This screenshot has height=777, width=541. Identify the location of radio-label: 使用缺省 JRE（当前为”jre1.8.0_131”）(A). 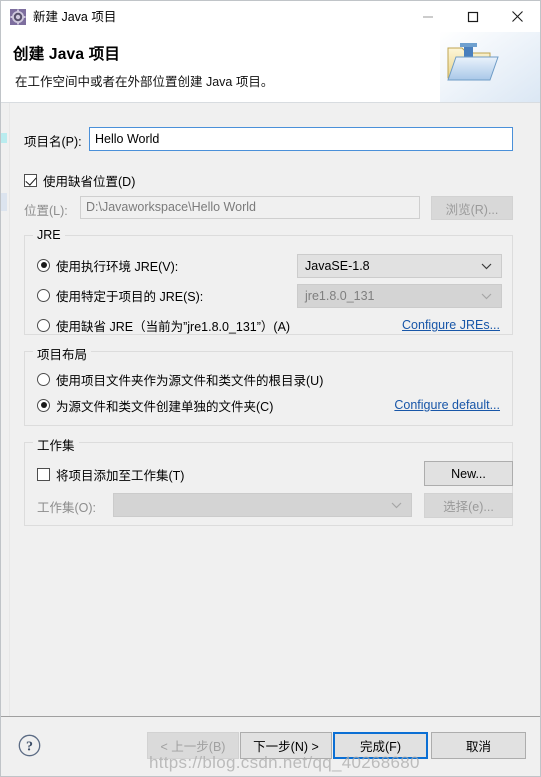
(173, 326).